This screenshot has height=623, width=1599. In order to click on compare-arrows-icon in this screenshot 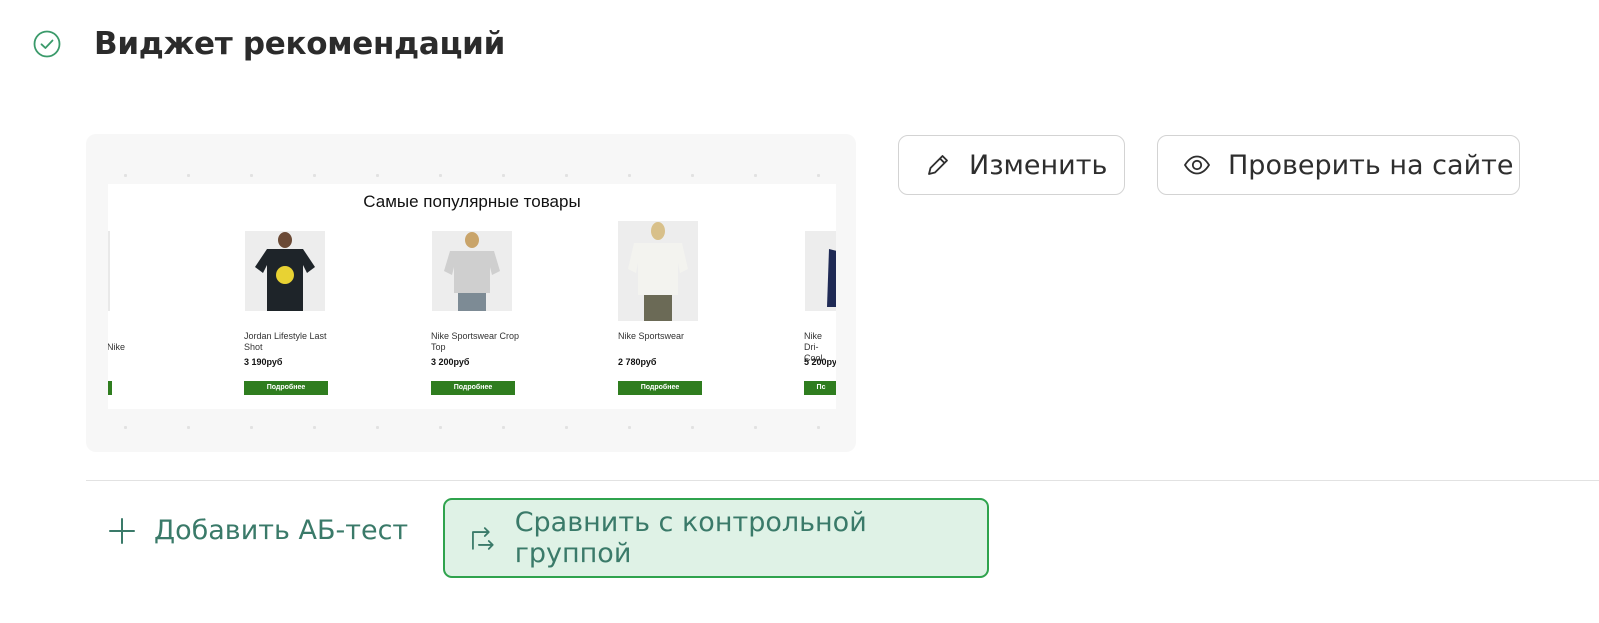, I will do `click(483, 538)`.